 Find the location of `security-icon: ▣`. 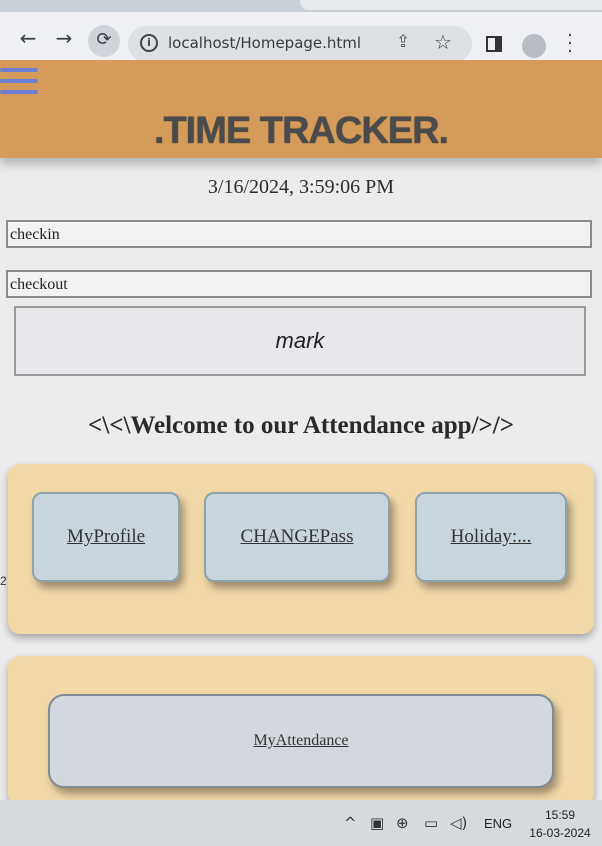

security-icon: ▣ is located at coordinates (377, 823).